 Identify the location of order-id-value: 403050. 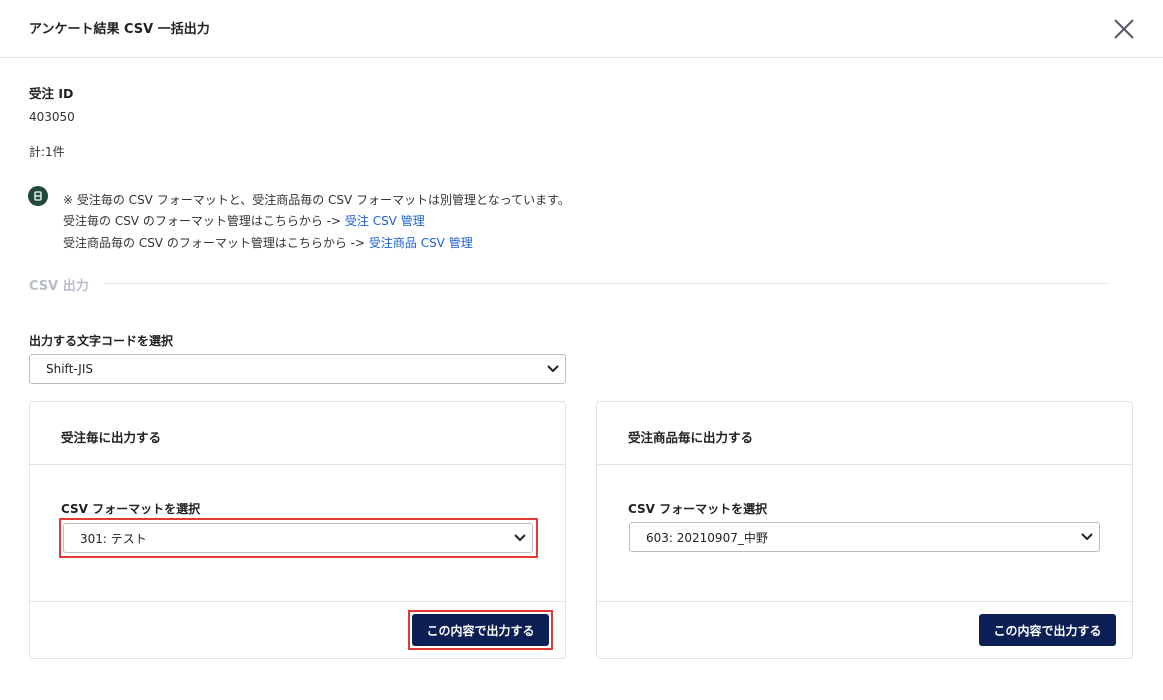
(52, 117).